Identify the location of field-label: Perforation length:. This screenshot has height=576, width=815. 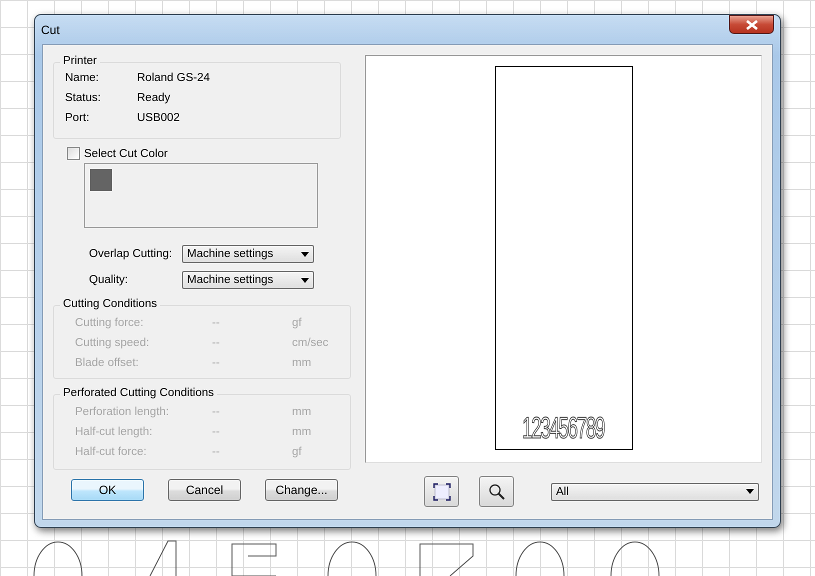
(122, 412).